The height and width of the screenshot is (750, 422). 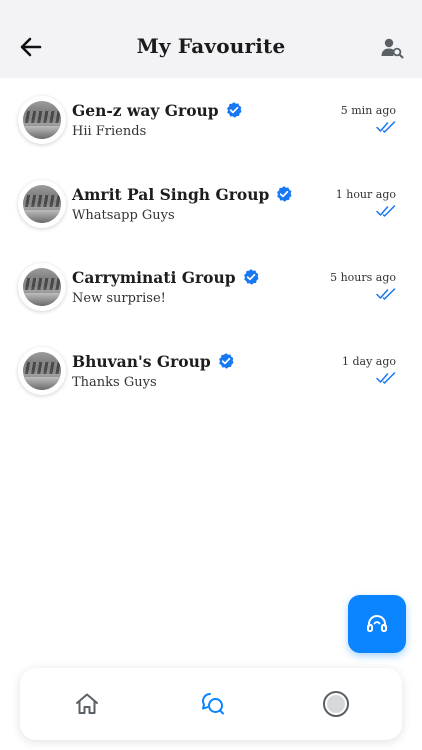 I want to click on chat-list-item: Bhuvan's Group Thanks Guys 1 day ago, so click(x=211, y=371).